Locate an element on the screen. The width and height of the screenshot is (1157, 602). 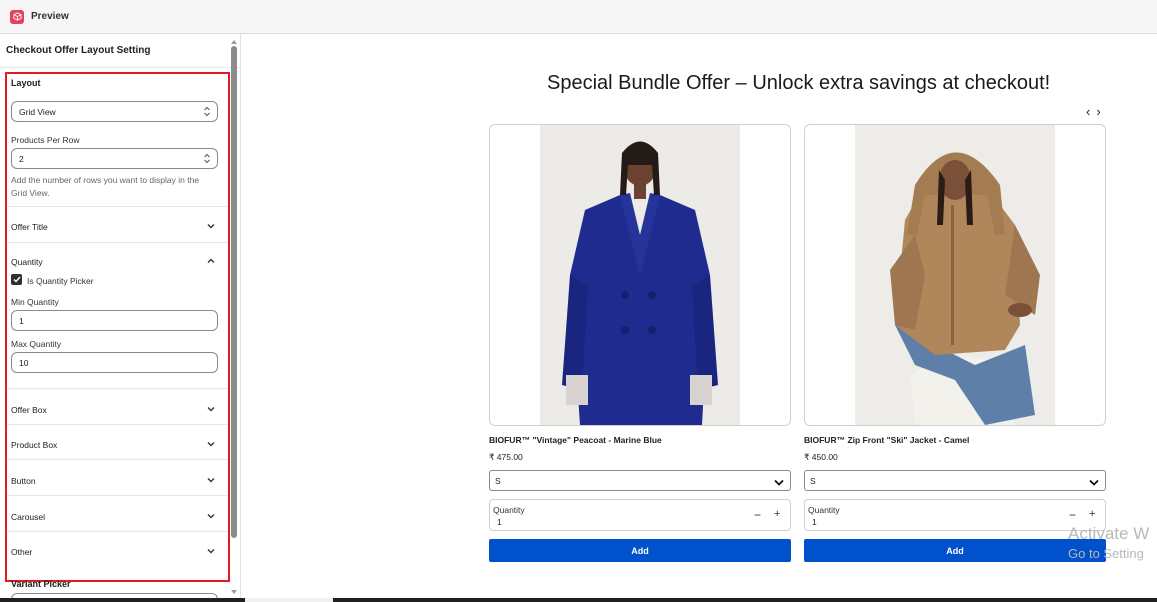
view-type-select: Grid View is located at coordinates (114, 111).